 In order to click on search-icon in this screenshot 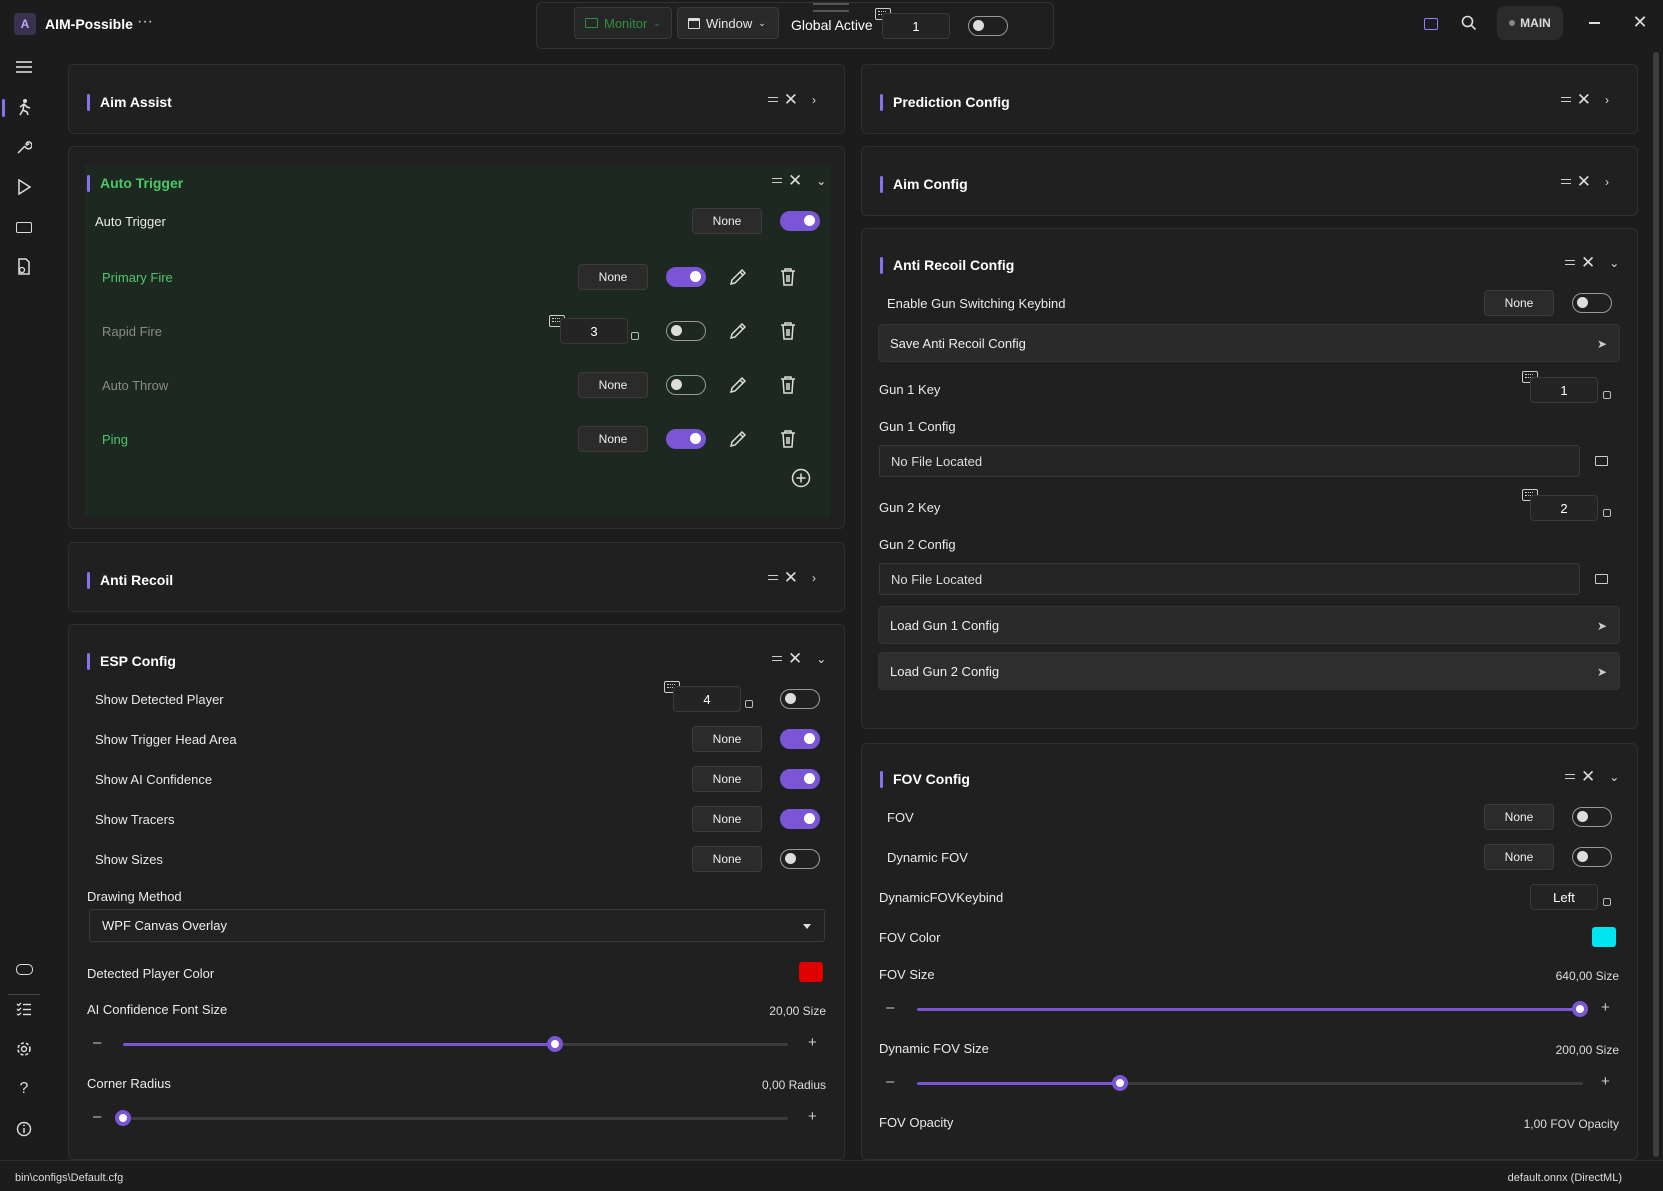, I will do `click(1469, 23)`.